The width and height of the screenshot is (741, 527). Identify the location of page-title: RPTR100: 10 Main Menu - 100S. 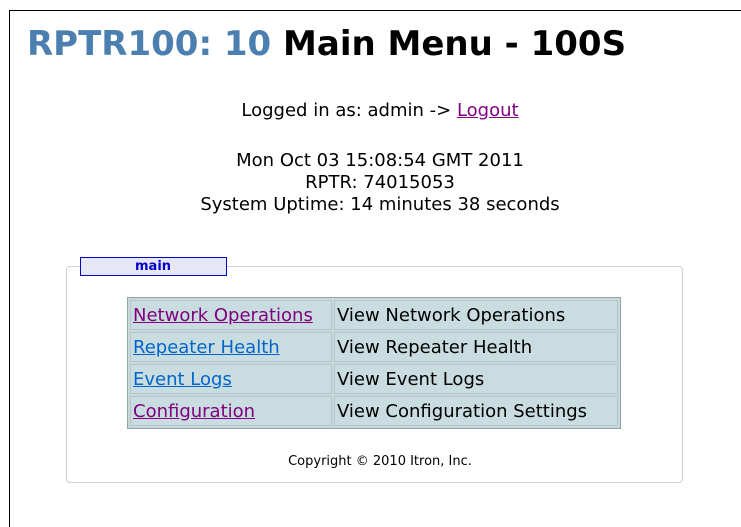
(326, 44).